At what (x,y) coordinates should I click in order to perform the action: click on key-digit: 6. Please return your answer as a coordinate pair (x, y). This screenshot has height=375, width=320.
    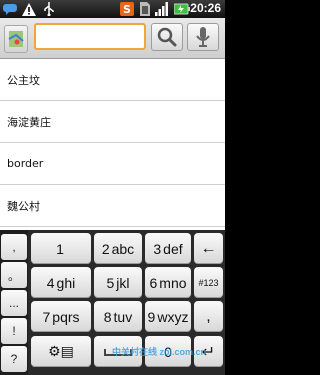
    Looking at the image, I should click on (153, 282).